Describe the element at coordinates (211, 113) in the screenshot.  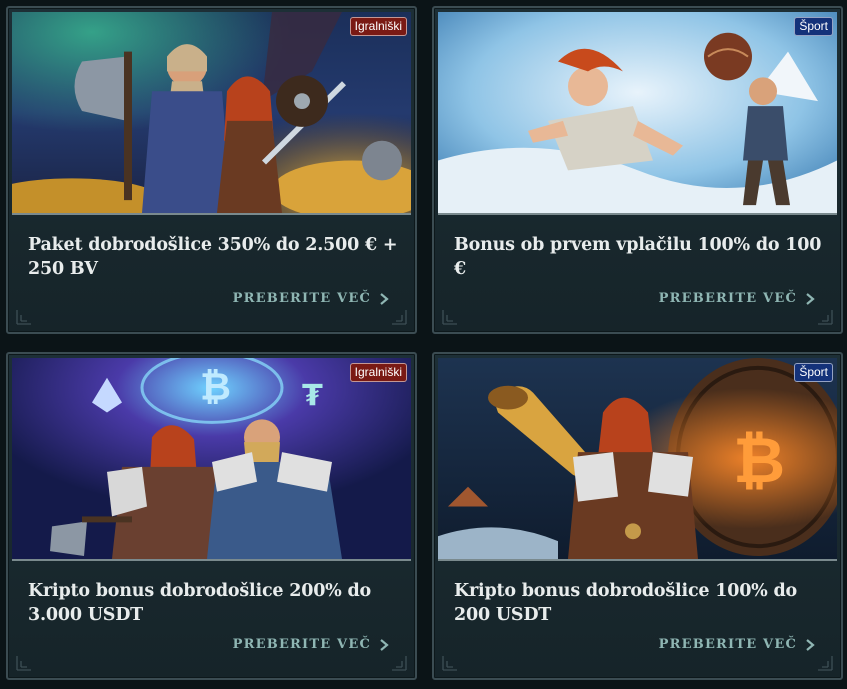
I see `promo-image-viking-gold` at that location.